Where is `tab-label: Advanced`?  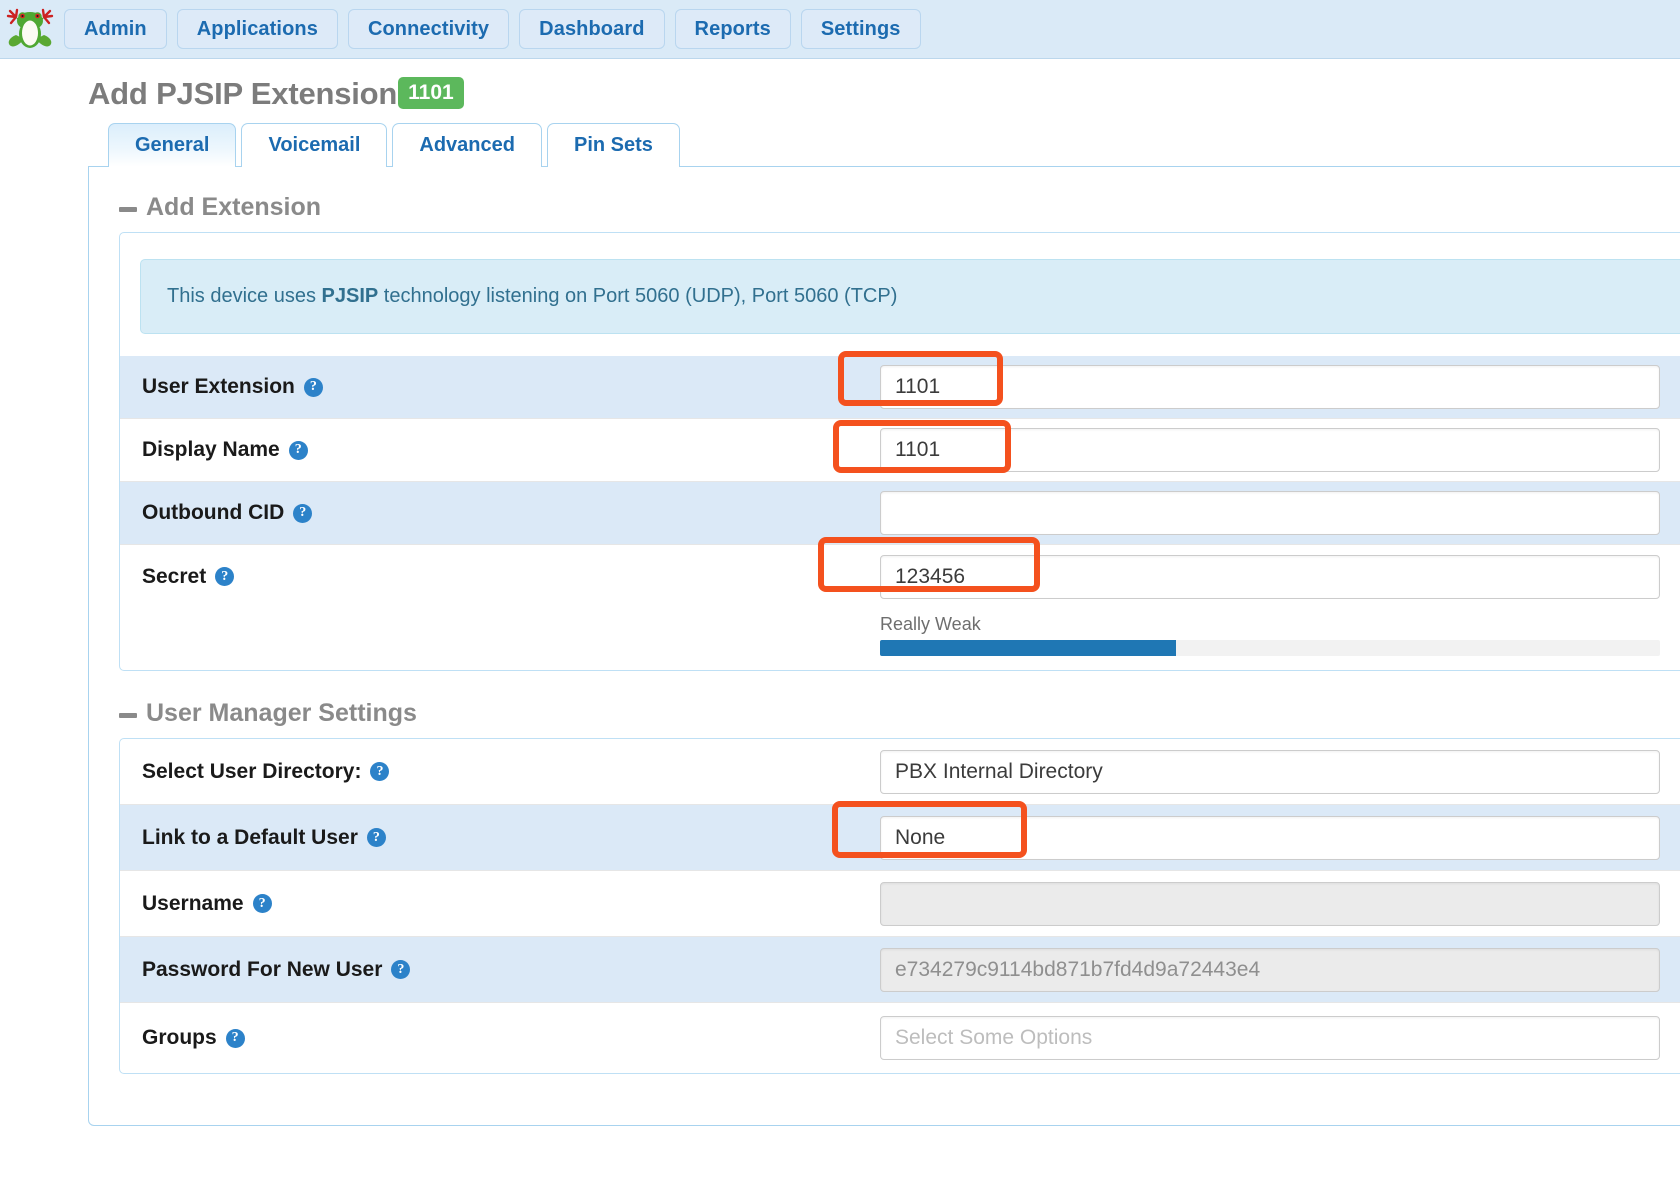
tab-label: Advanced is located at coordinates (467, 145).